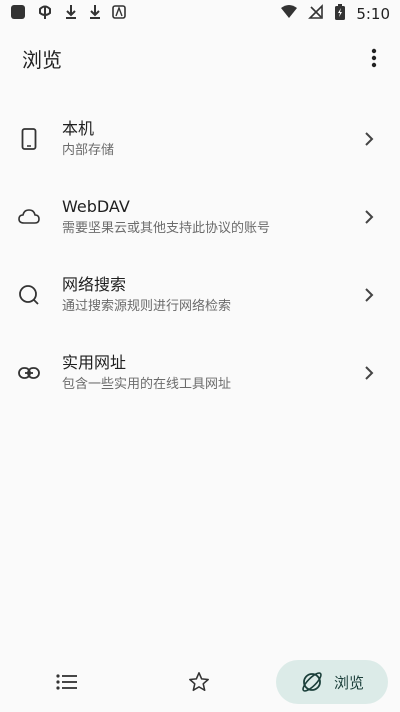 The image size is (400, 712). I want to click on battery-icon, so click(340, 14).